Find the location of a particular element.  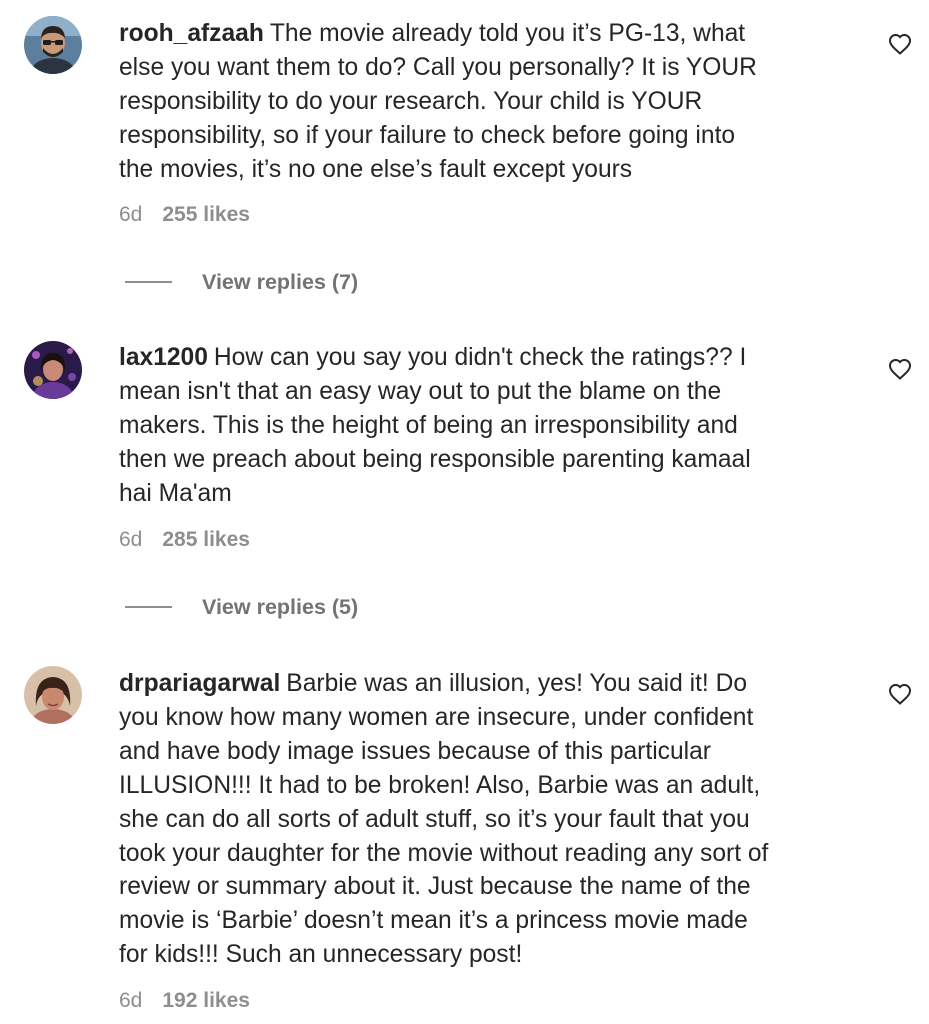

comment-username: lax1200 is located at coordinates (163, 357).